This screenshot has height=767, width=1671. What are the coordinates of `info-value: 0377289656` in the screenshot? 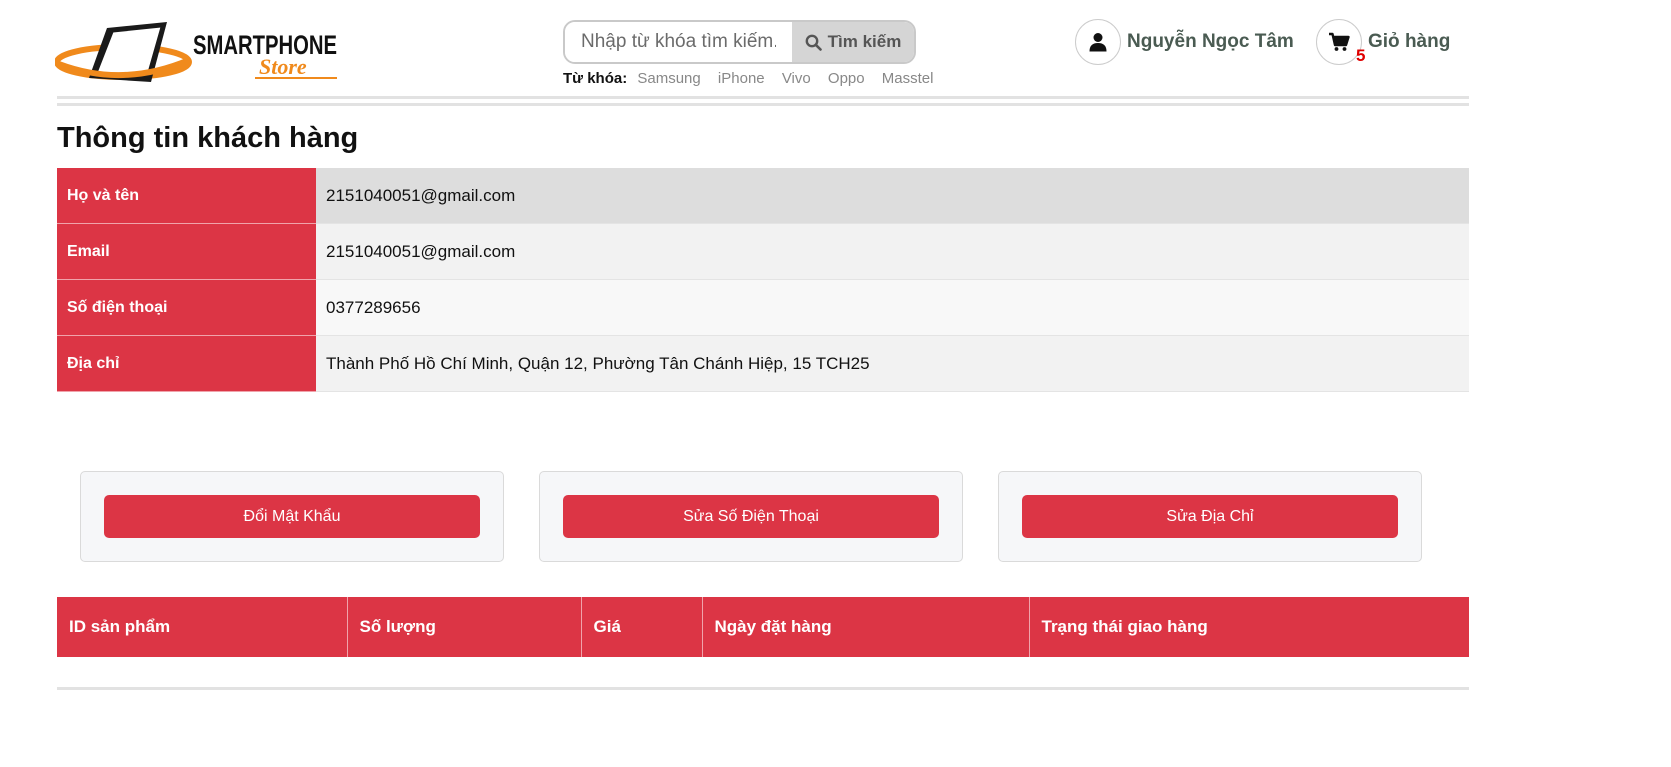 It's located at (892, 307).